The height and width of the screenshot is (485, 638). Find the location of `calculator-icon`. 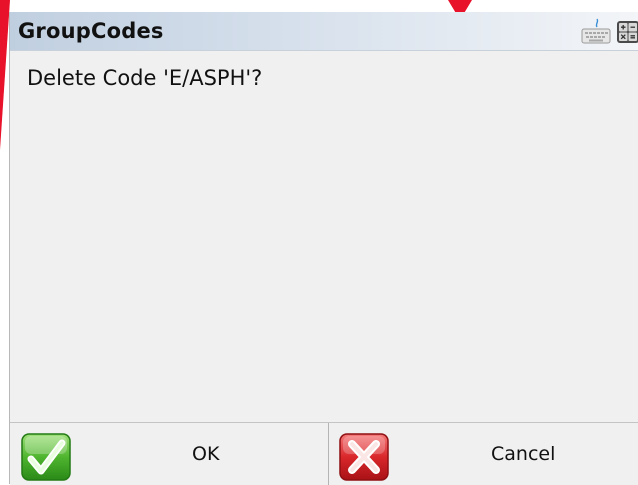

calculator-icon is located at coordinates (627, 32).